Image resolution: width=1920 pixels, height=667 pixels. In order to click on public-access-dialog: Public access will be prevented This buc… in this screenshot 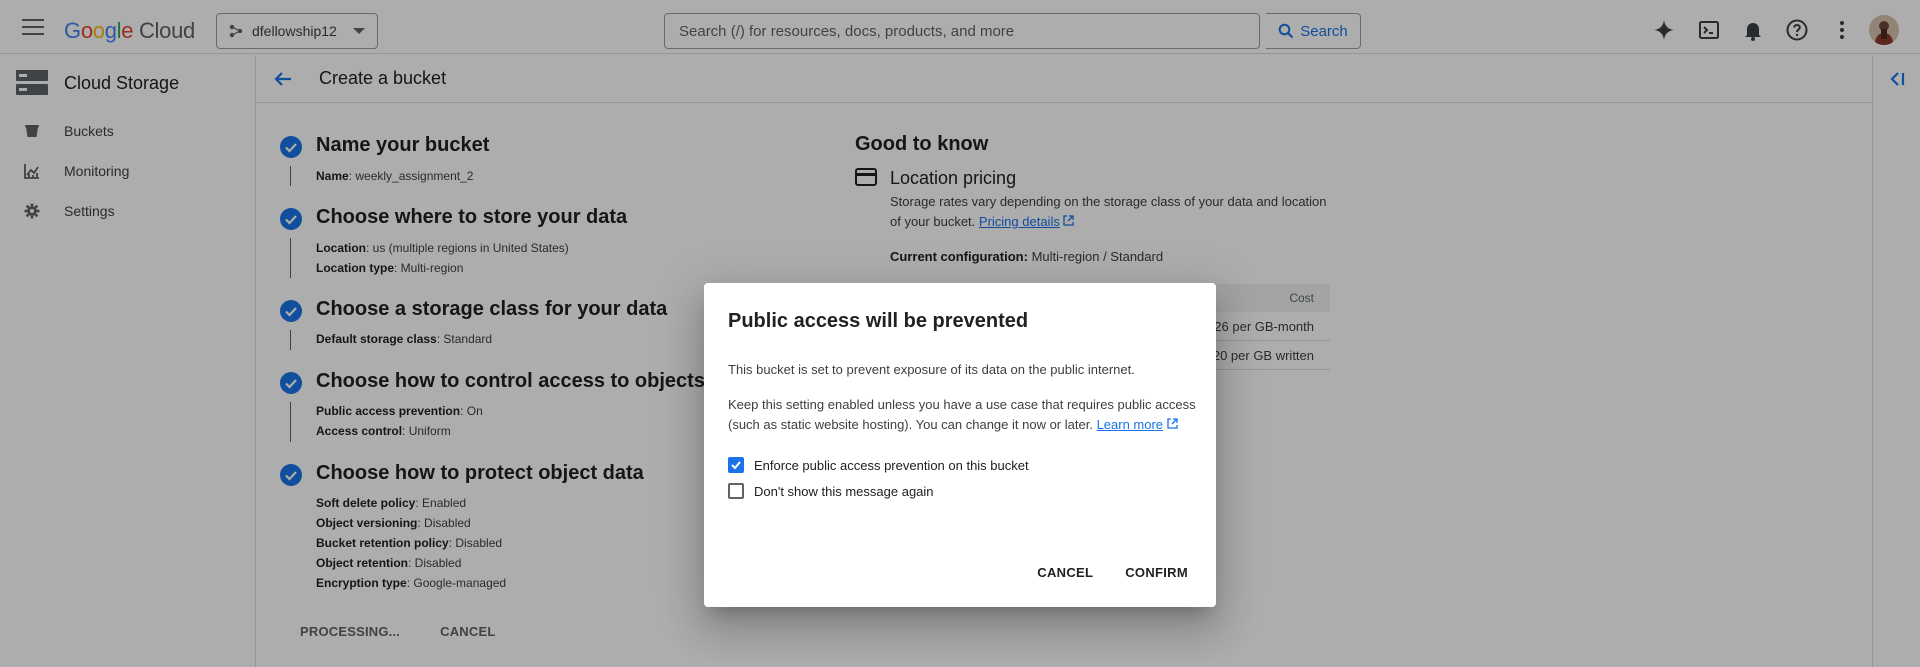, I will do `click(960, 445)`.